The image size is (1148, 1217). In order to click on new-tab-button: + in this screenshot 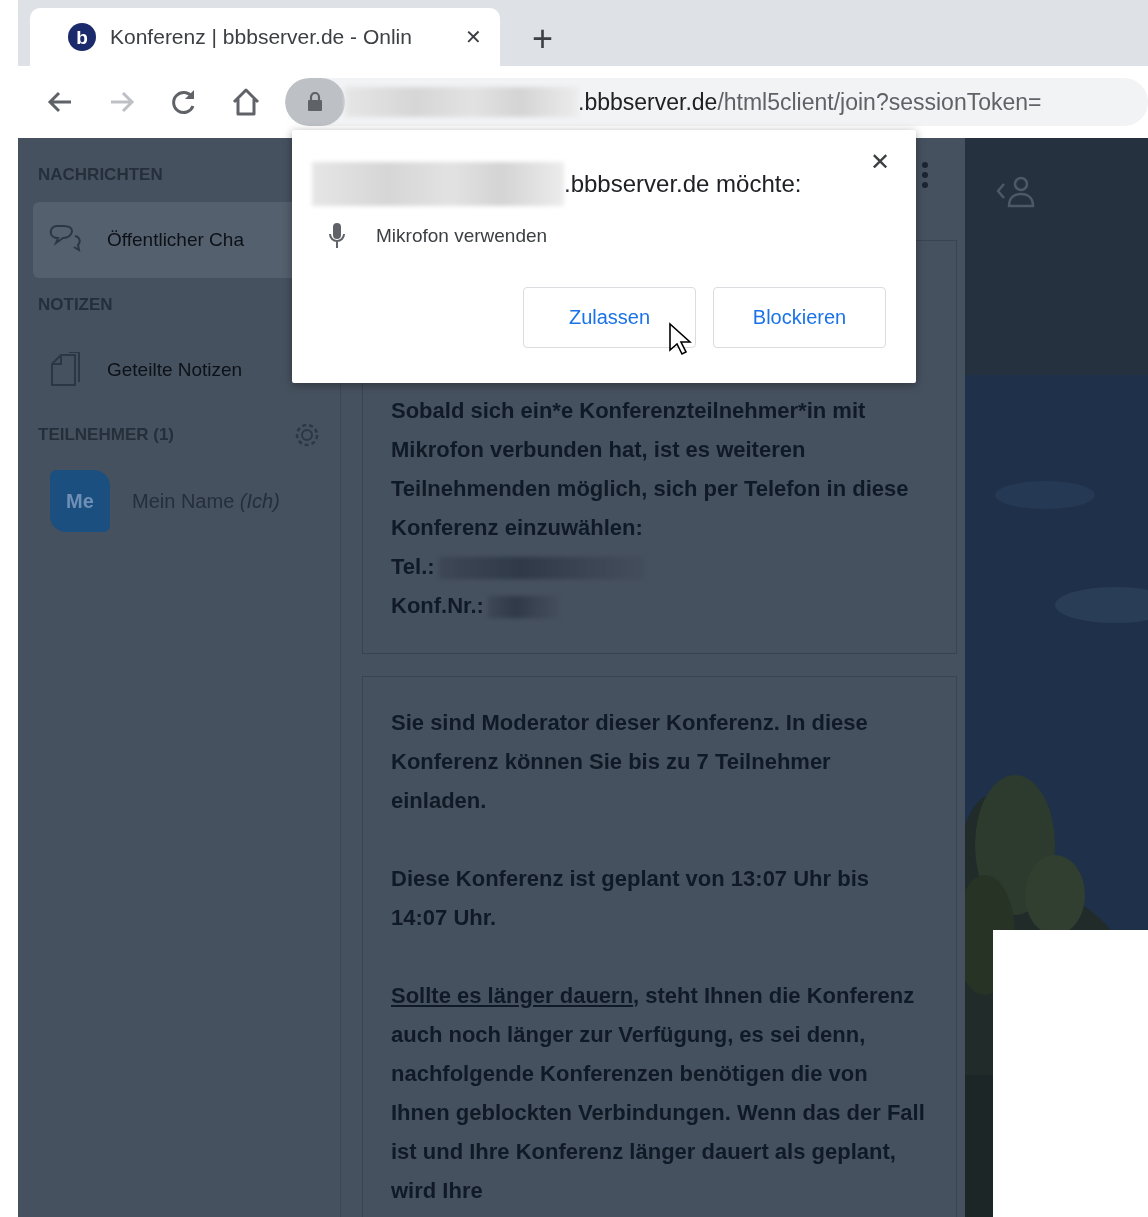, I will do `click(543, 39)`.